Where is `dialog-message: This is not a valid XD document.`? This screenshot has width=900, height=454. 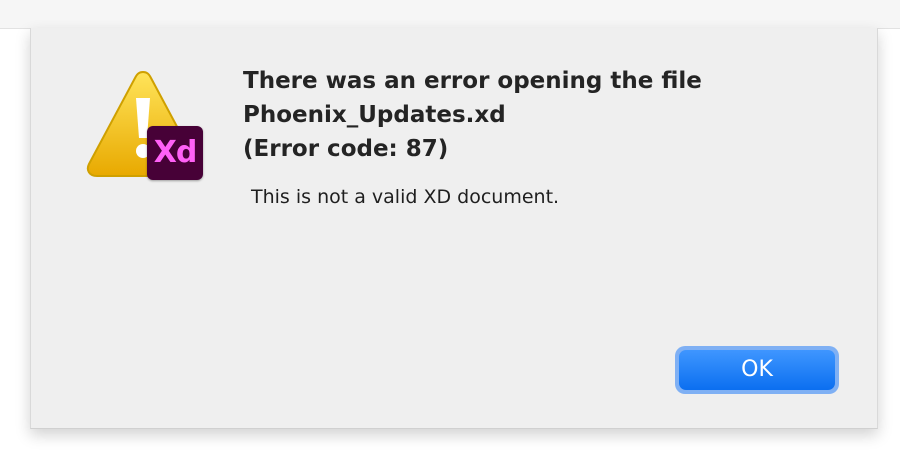 dialog-message: This is not a valid XD document. is located at coordinates (405, 197).